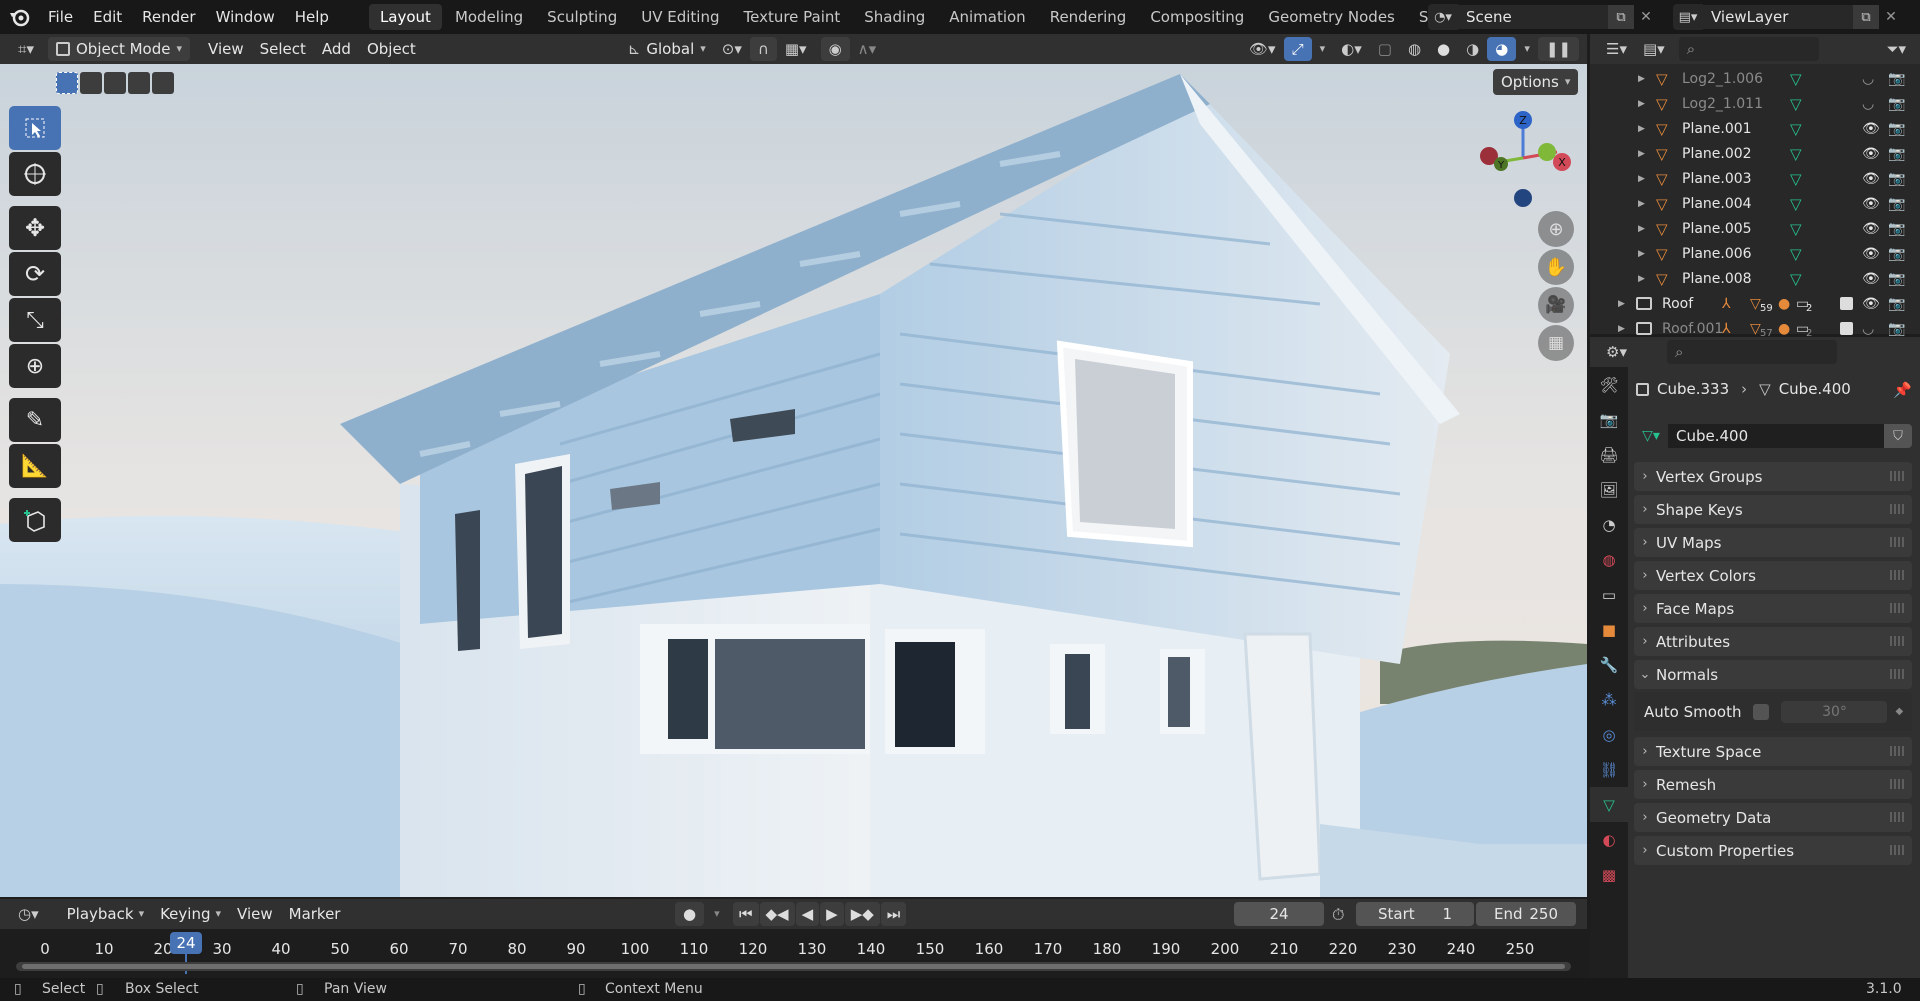  Describe the element at coordinates (1773, 751) in the screenshot. I see `panel-texture-space: › Texture Space` at that location.